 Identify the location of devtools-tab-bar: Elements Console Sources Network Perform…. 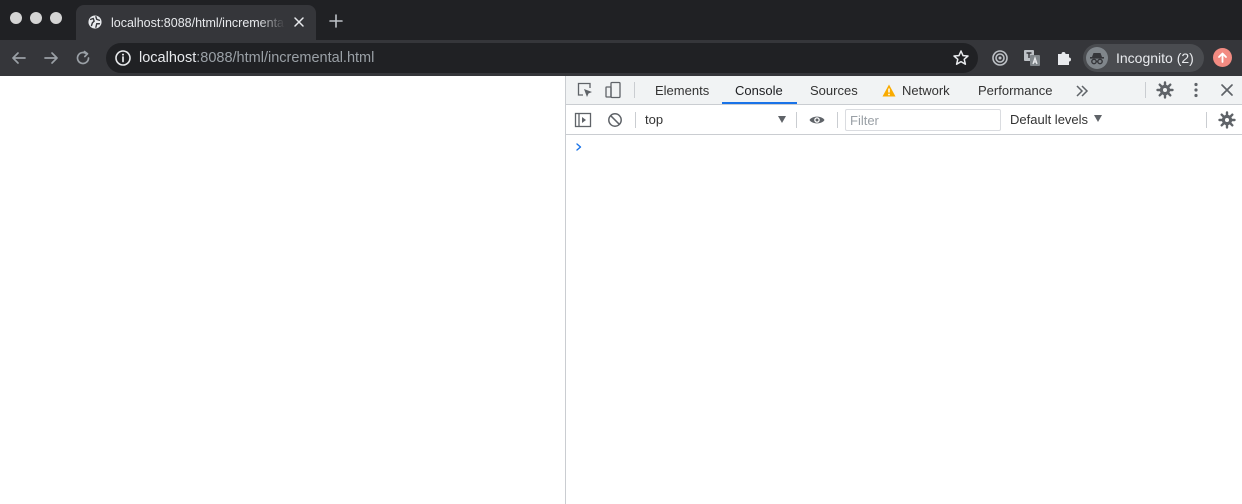
(904, 90).